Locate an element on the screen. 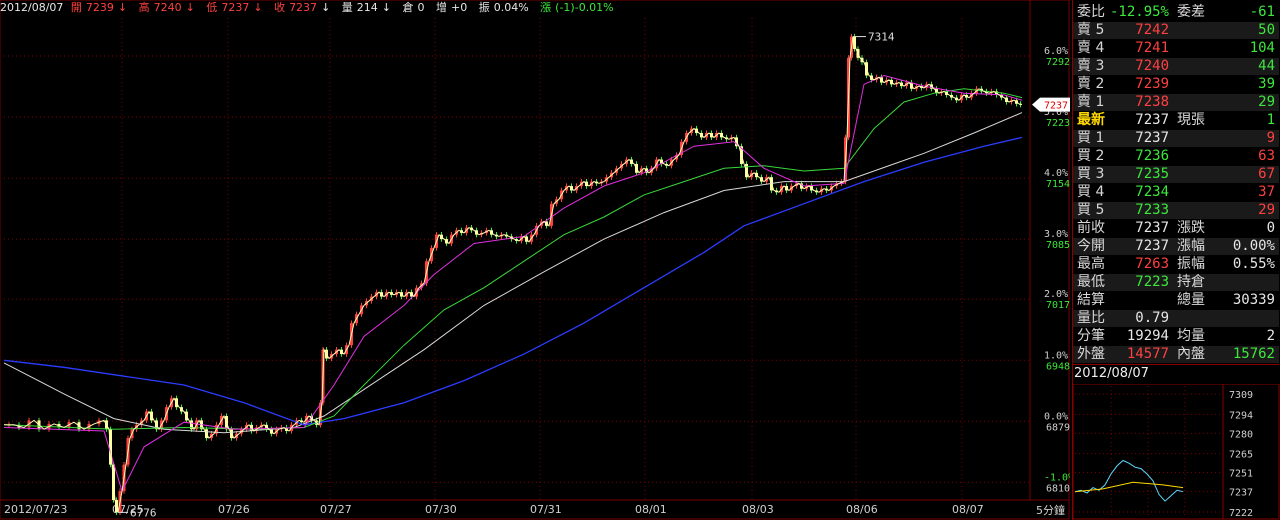 This screenshot has width=1280, height=520. mini-avg-line is located at coordinates (1129, 487).